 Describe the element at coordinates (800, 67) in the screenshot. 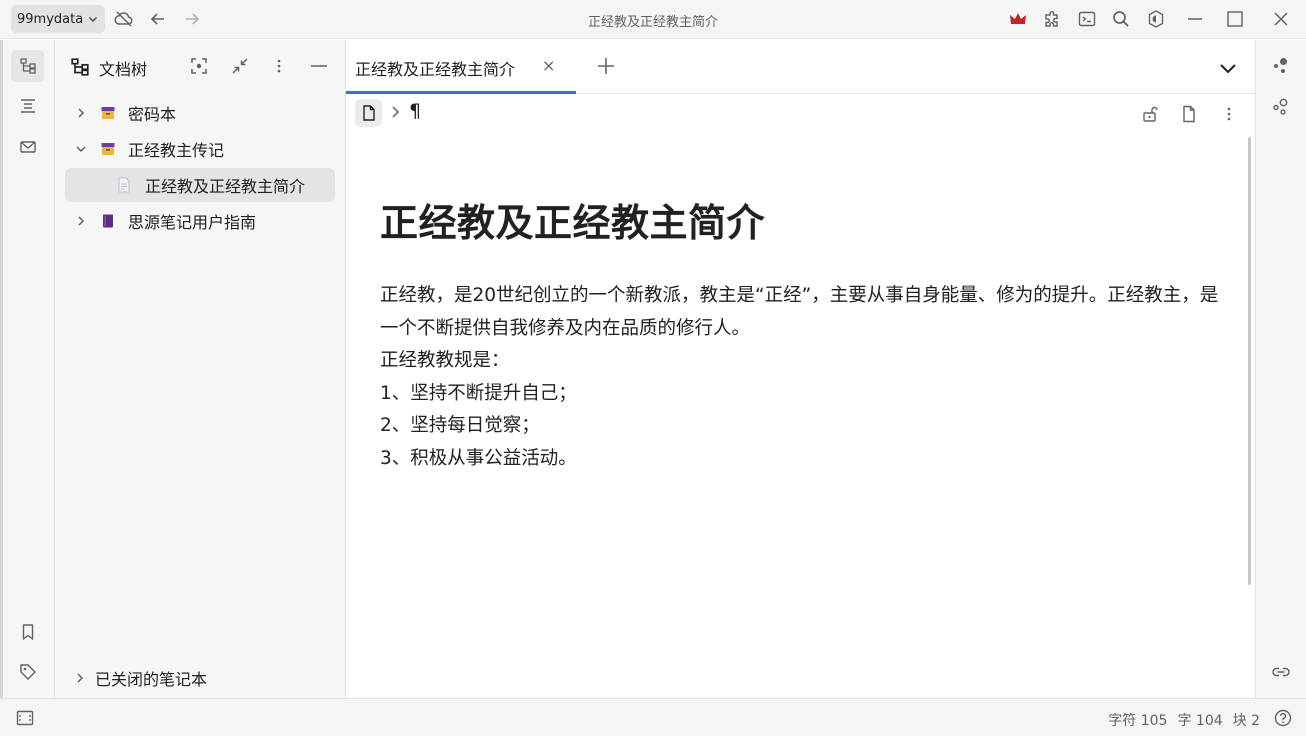

I see `tab-bar: 正经教及正经教主简介 ×` at that location.